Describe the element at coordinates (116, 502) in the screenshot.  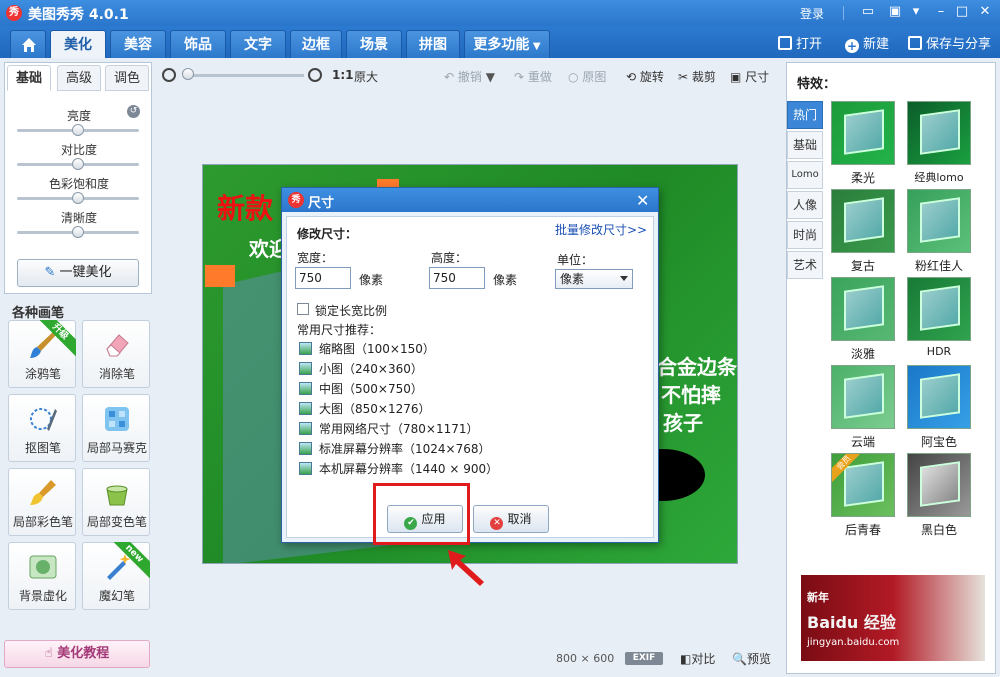
I see `brush-local-recolor: 局部变色笔` at that location.